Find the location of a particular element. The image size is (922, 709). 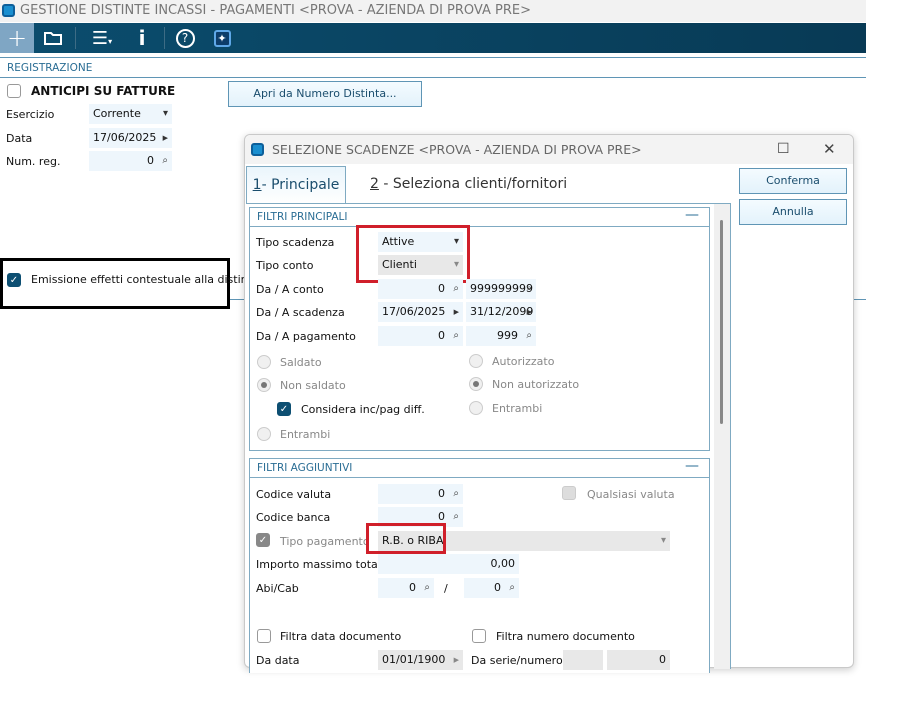

non-saldato-radio is located at coordinates (264, 385).